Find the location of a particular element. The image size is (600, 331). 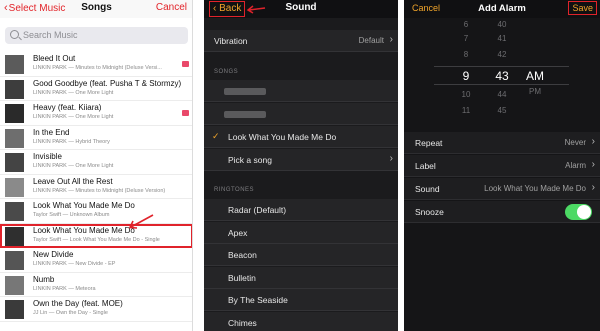

search-icon is located at coordinates (14, 34).